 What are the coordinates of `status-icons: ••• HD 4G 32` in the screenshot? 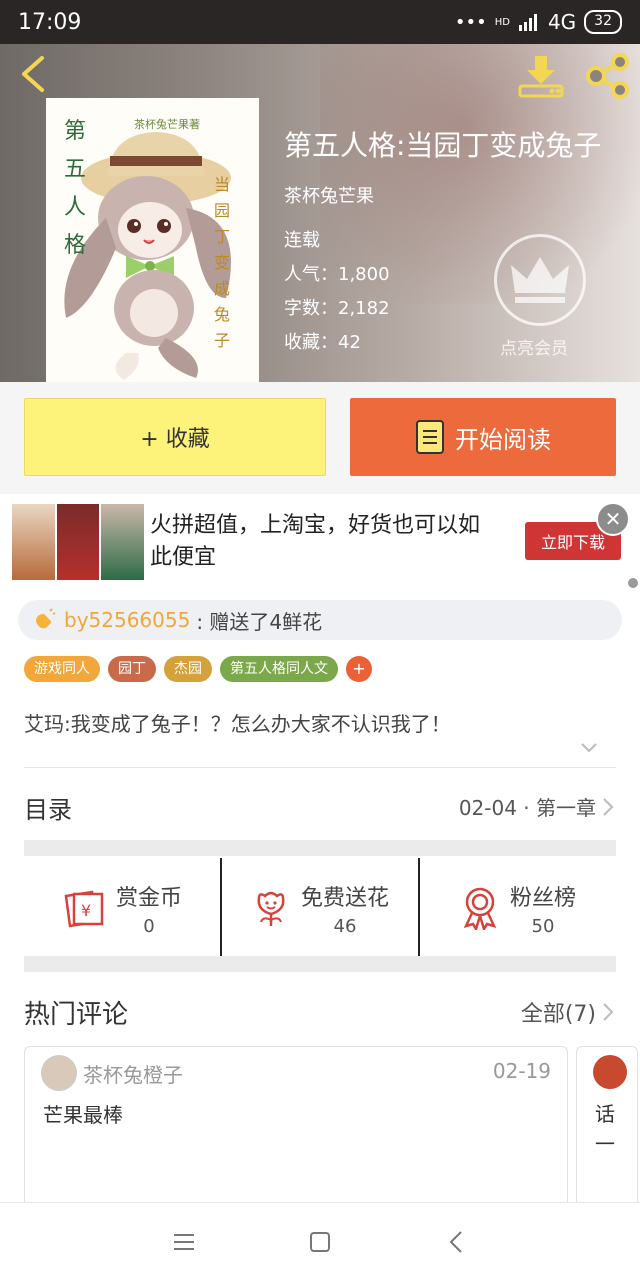 It's located at (538, 22).